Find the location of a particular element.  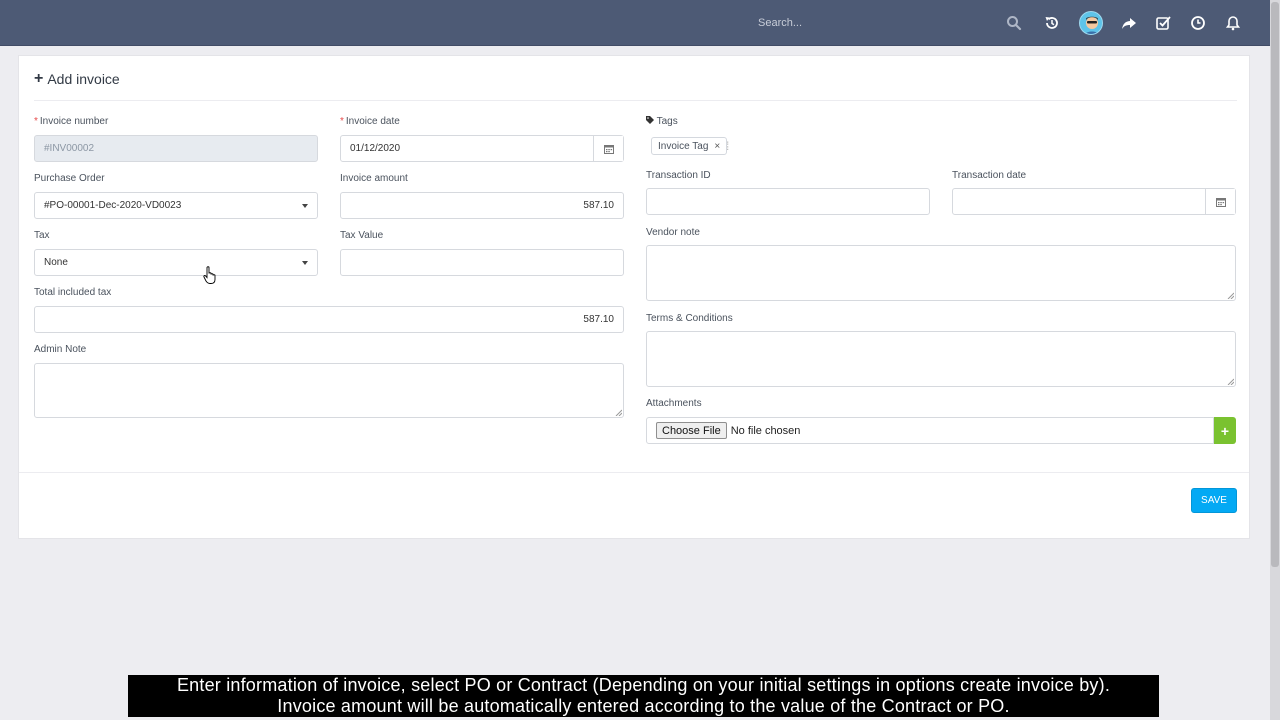

tax-select: None is located at coordinates (176, 262).